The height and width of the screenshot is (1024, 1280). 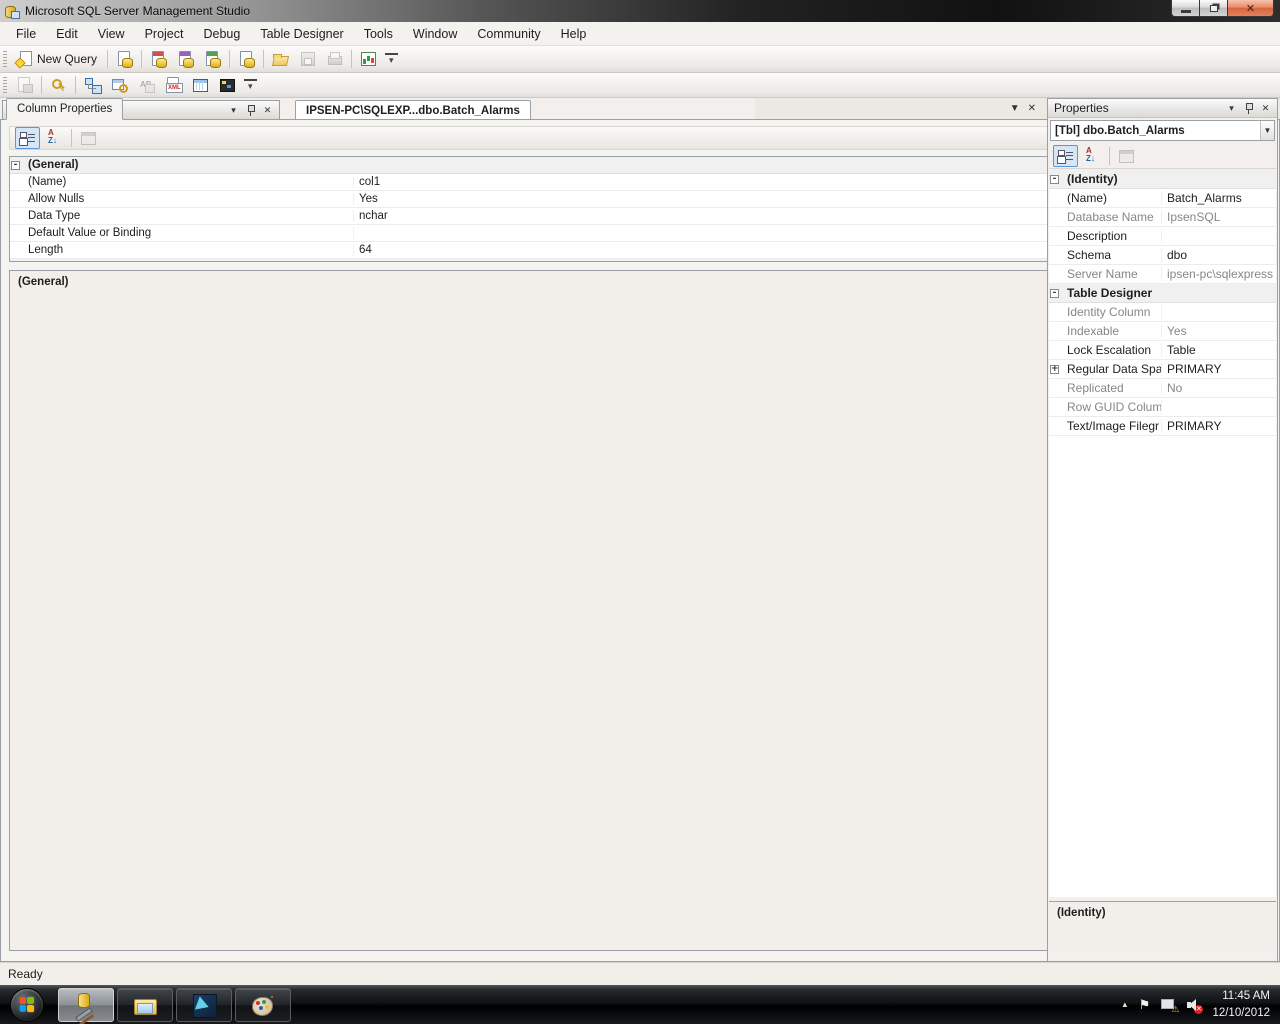 I want to click on show-hidden-icons-button: ▲, so click(x=1125, y=1004).